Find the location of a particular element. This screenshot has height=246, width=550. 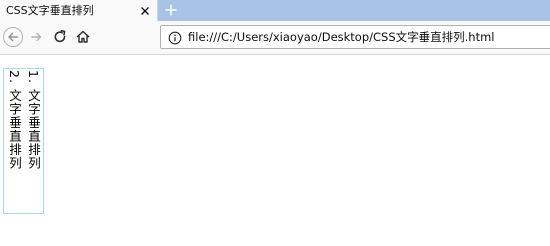

forward-icon is located at coordinates (37, 37).